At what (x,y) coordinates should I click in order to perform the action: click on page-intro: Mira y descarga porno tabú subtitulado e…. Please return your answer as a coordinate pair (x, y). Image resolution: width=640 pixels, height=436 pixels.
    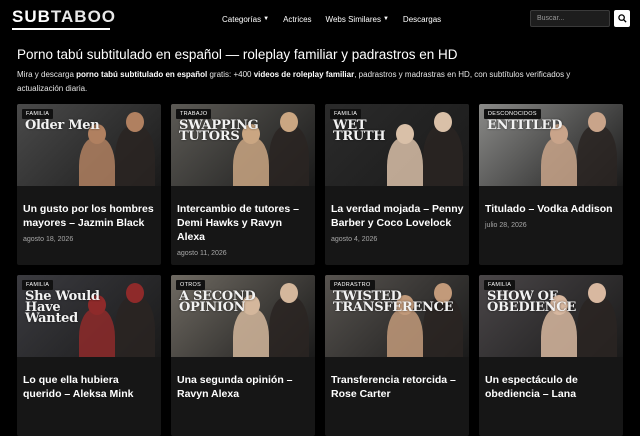
    Looking at the image, I should click on (317, 82).